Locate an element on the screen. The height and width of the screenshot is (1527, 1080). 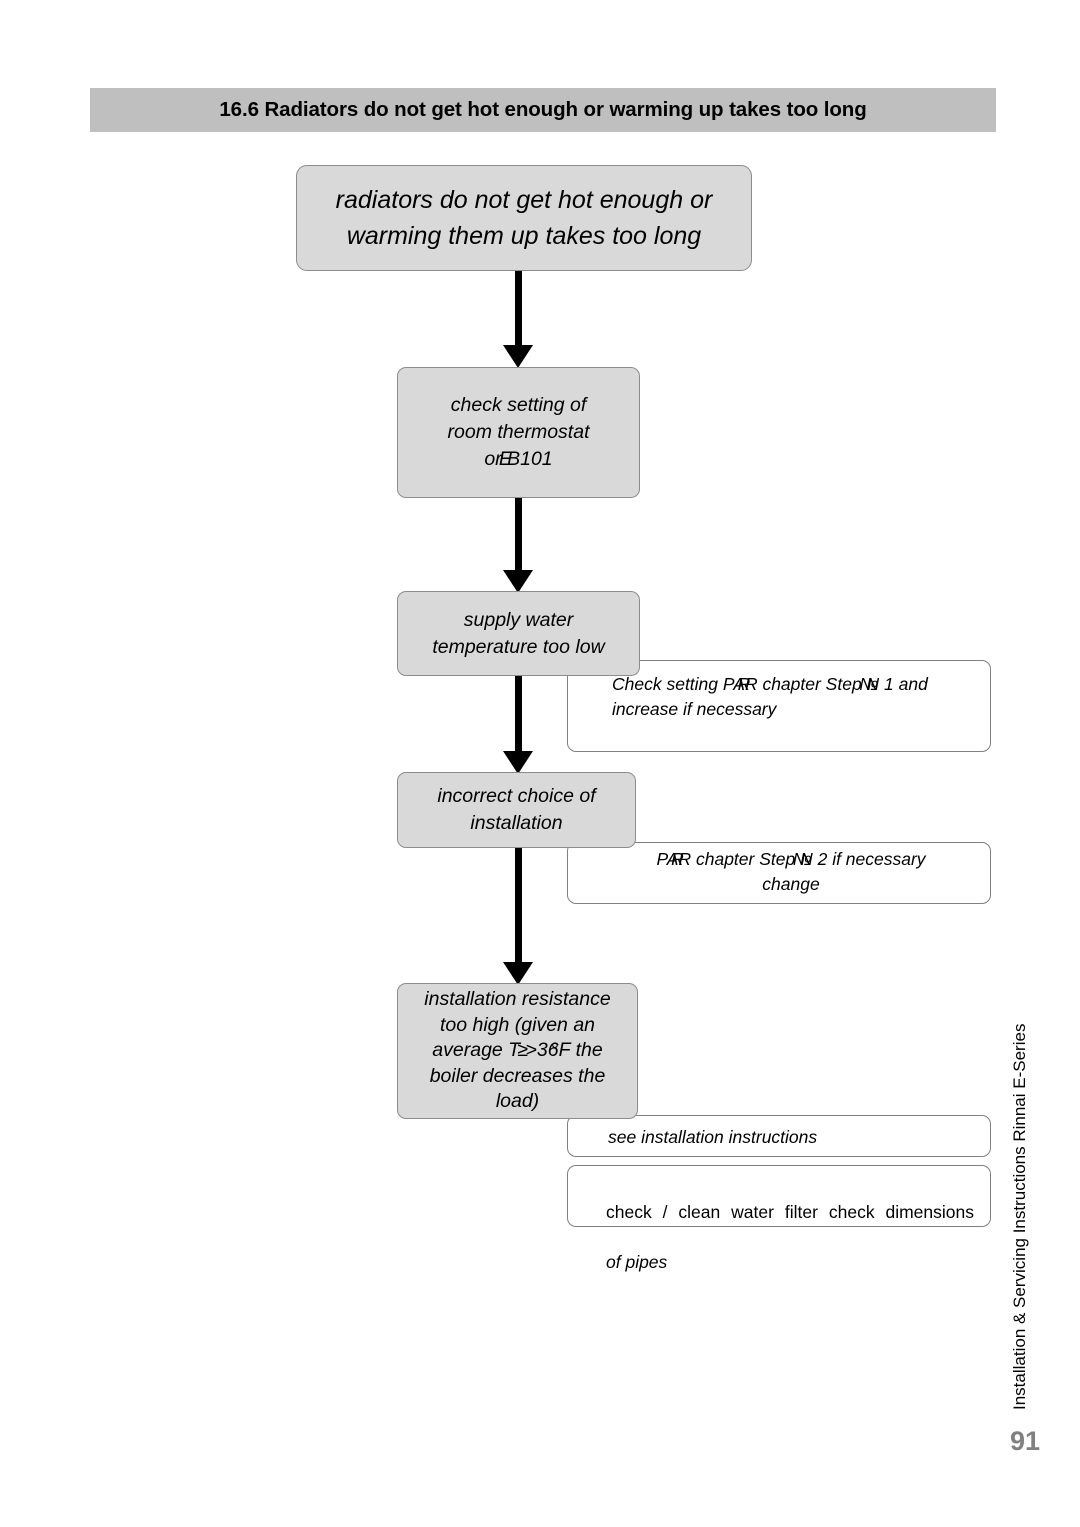
node-incorrect-choice-of-installation-text: incorrect choice of installation is located at coordinates (516, 809).